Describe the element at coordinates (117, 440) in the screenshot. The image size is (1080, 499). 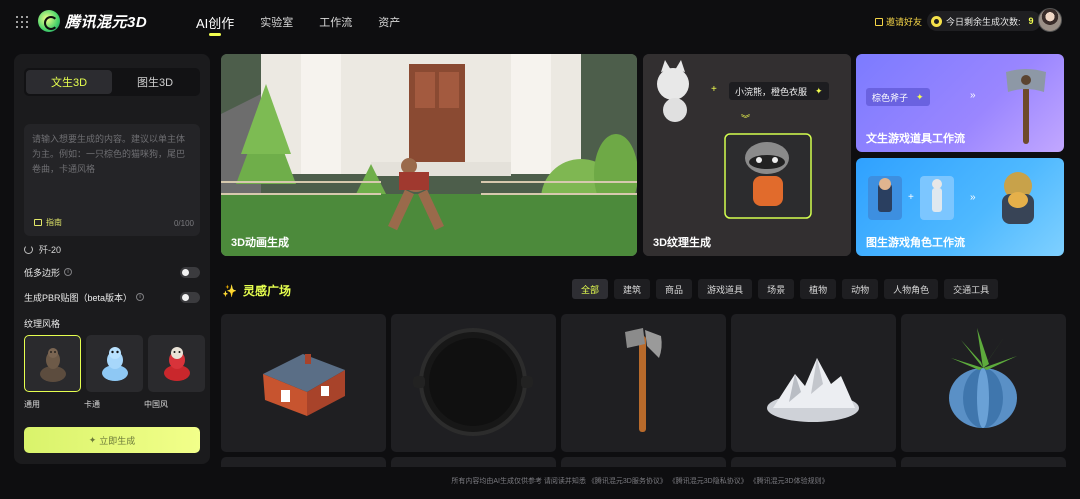
I see `generate-label: 立即生成` at that location.